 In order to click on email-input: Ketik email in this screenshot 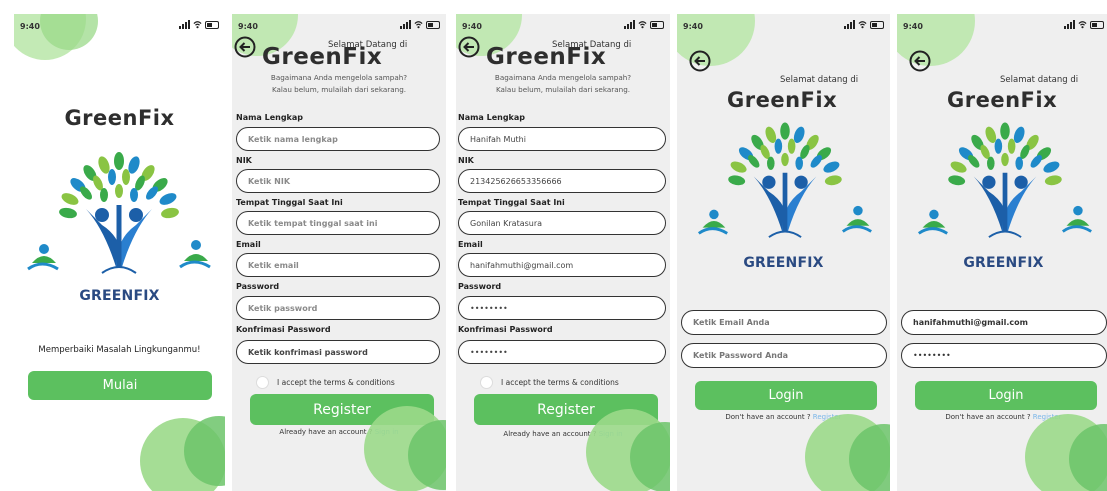, I will do `click(338, 265)`.